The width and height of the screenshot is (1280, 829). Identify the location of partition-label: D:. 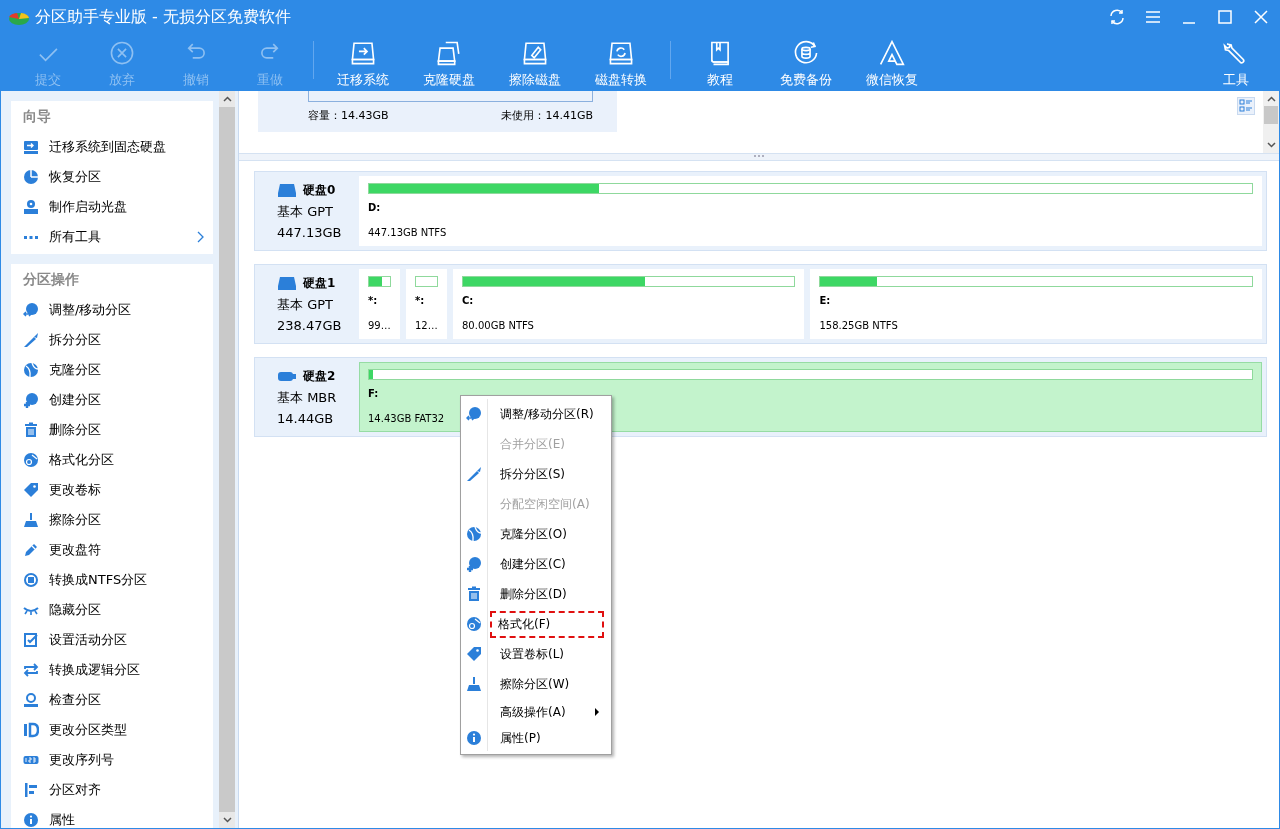
(374, 207).